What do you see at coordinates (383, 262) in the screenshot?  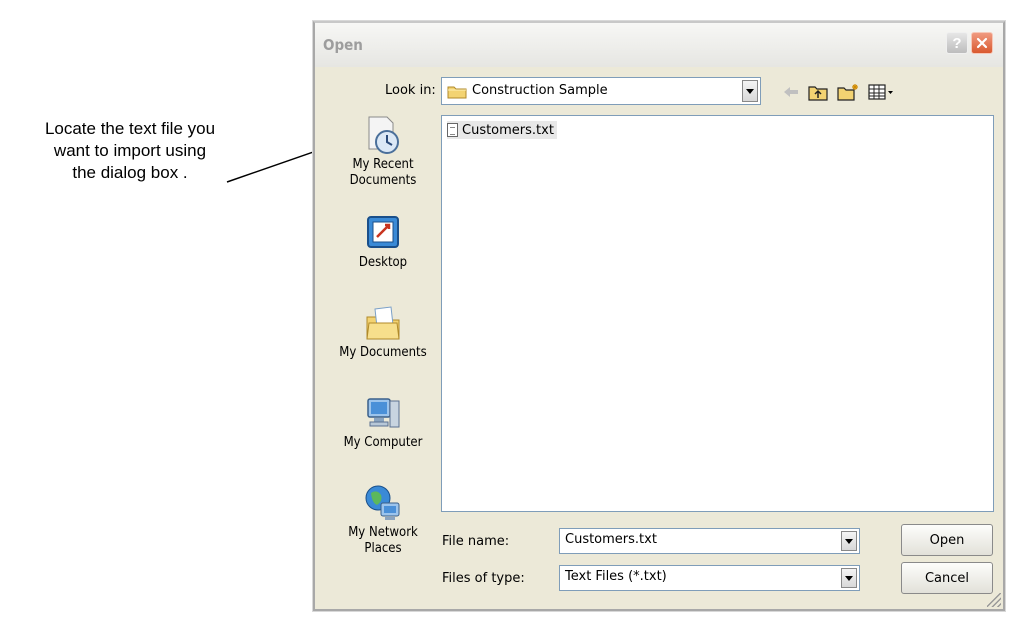 I see `place-label: Desktop` at bounding box center [383, 262].